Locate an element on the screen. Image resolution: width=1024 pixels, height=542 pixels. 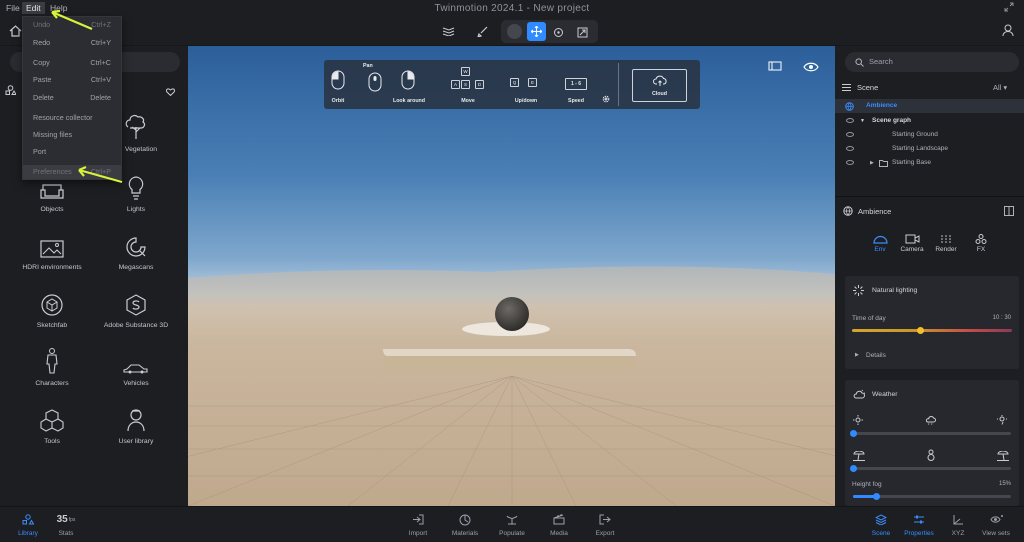
materials-icon is located at coordinates (465, 519).